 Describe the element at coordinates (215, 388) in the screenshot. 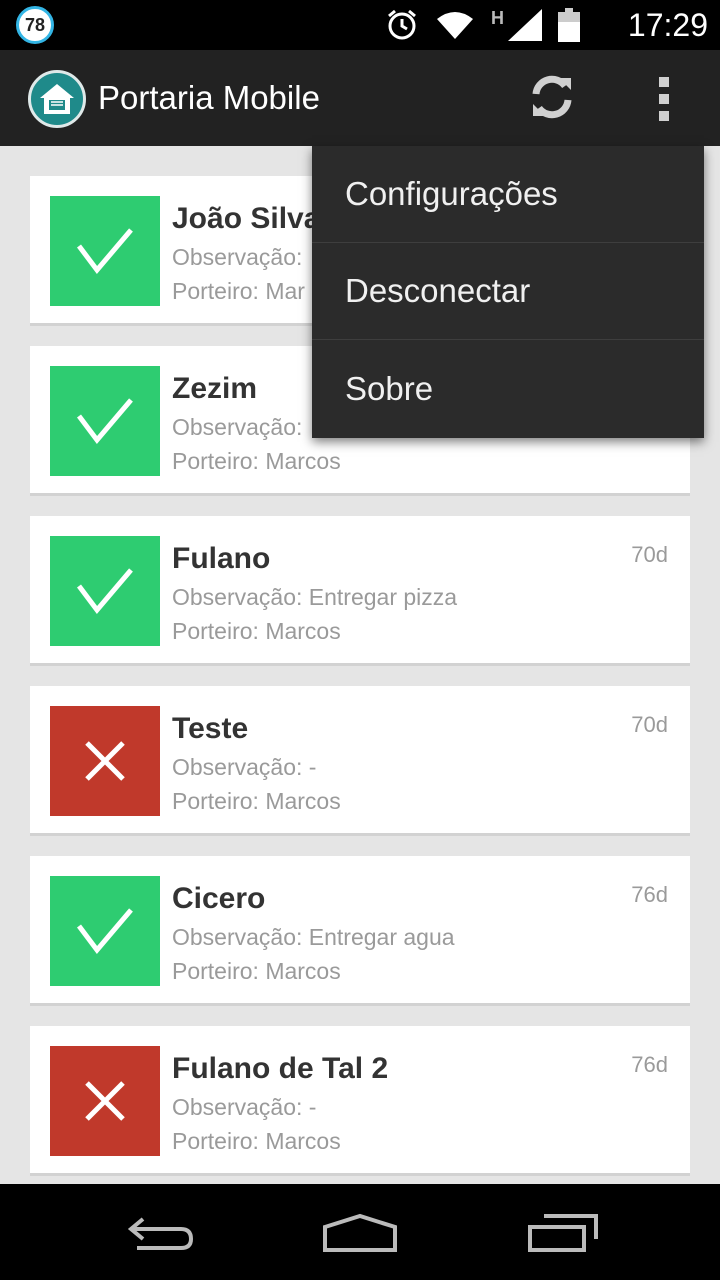

I see `visitor-name: Zezim` at that location.